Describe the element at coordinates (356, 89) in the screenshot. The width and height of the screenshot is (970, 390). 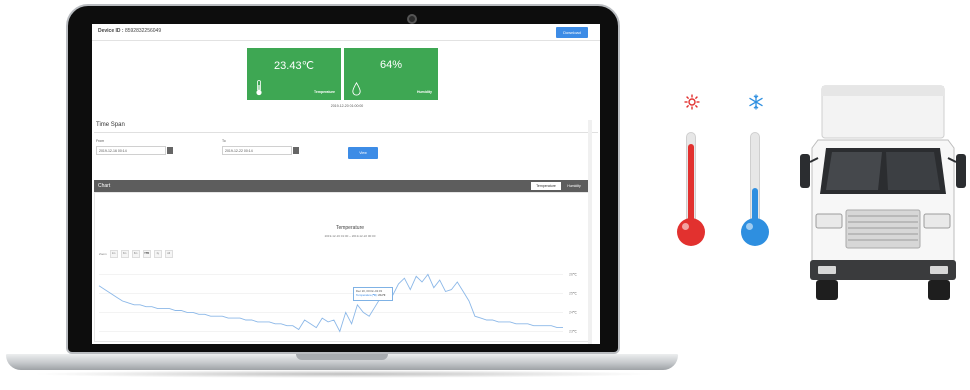
I see `droplet-icon` at that location.